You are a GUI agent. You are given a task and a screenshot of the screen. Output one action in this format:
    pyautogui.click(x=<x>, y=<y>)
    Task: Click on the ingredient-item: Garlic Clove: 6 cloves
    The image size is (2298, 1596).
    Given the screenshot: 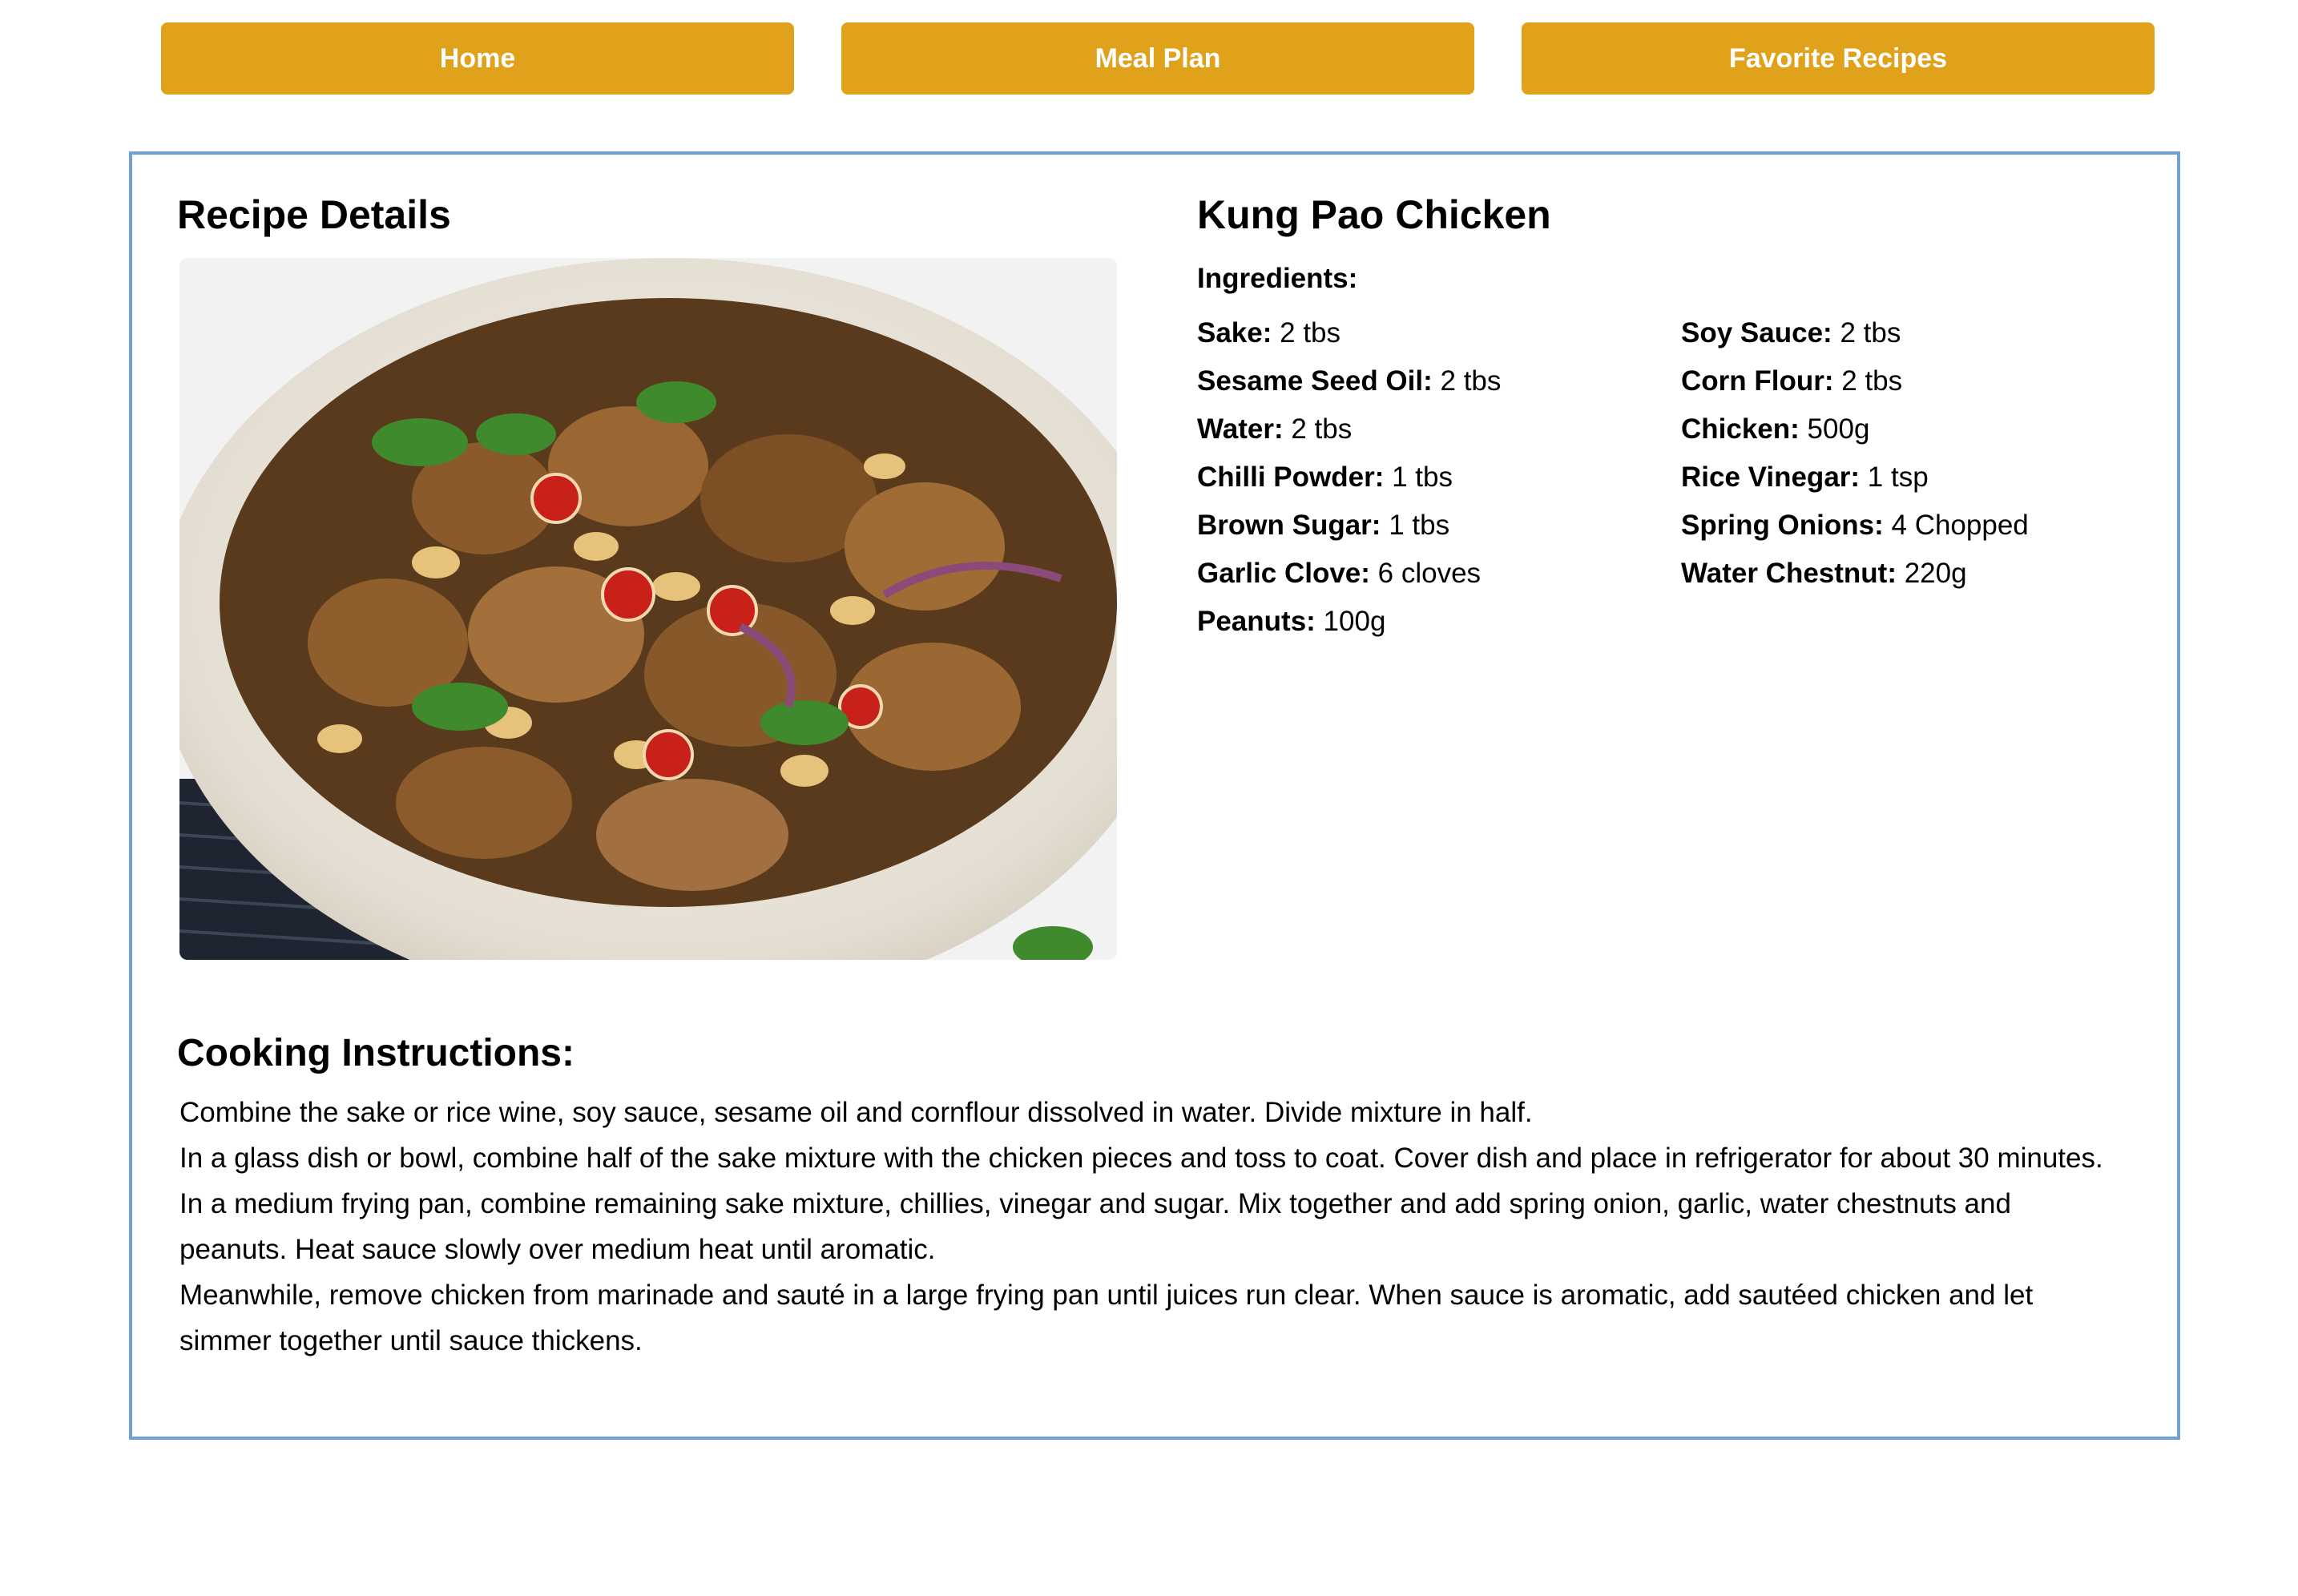 What is the action you would take?
    pyautogui.click(x=1349, y=574)
    